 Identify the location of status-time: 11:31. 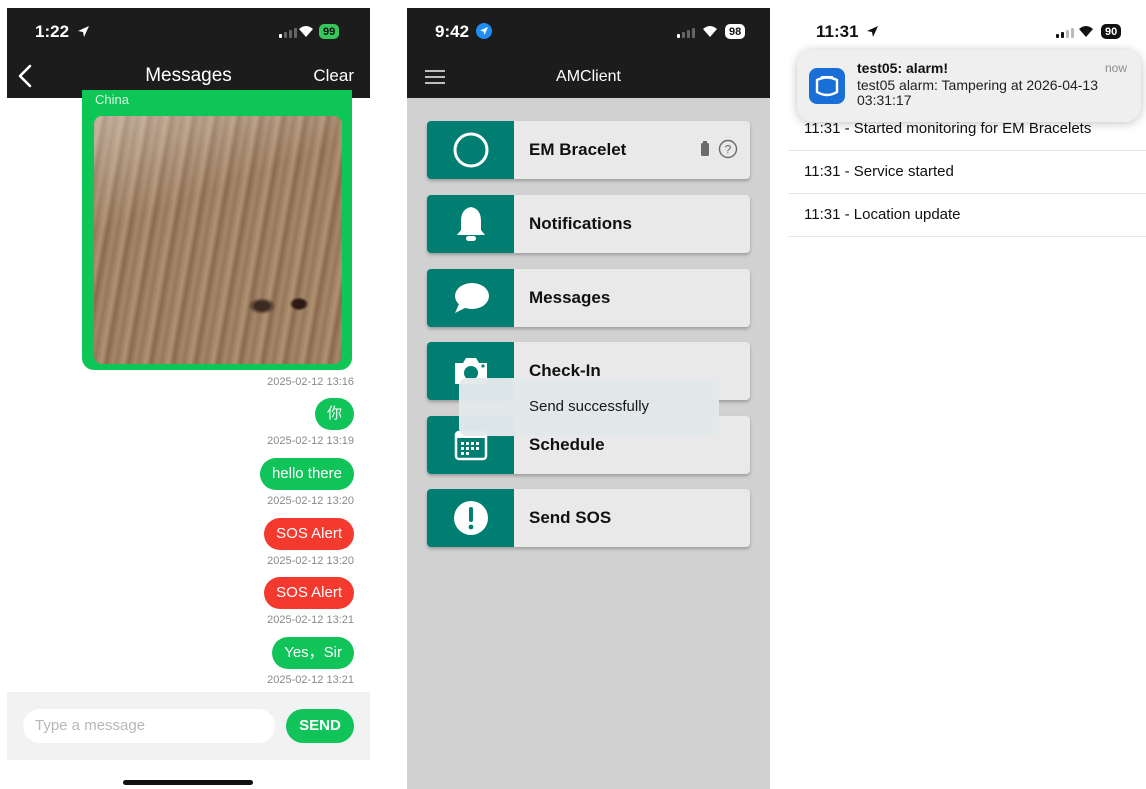
(847, 32).